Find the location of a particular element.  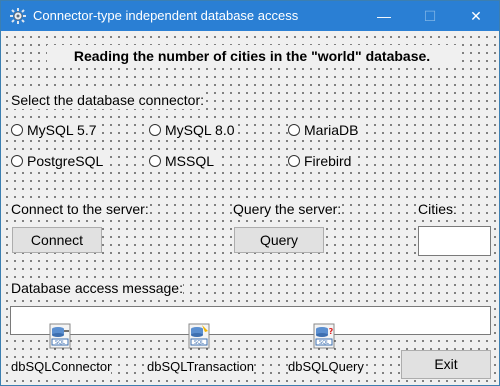

minimize-button: — is located at coordinates (384, 16).